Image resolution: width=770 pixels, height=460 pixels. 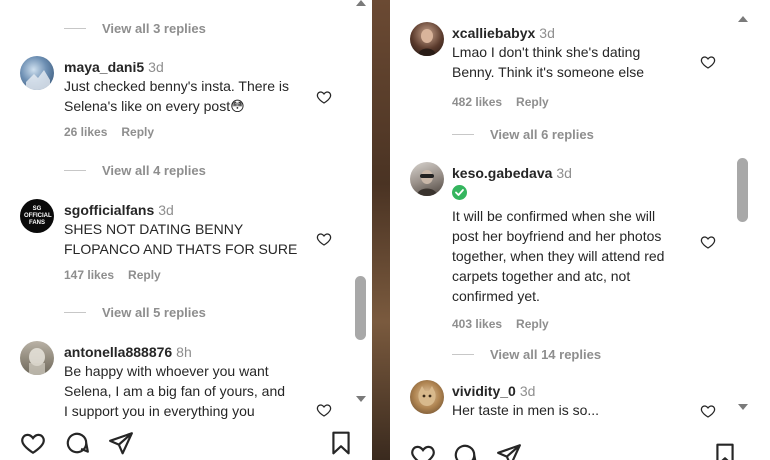 I want to click on username: xcalliebabyx, so click(x=493, y=33).